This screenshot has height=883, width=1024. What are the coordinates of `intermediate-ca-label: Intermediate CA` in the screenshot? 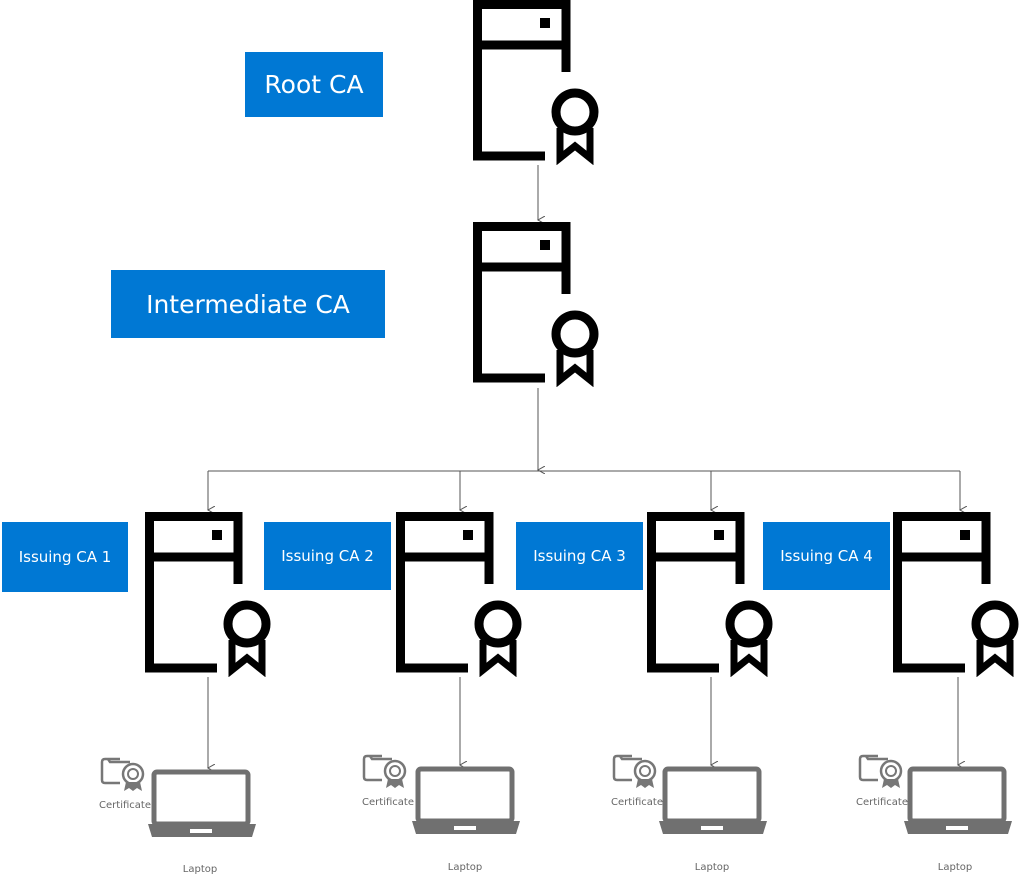 It's located at (248, 304).